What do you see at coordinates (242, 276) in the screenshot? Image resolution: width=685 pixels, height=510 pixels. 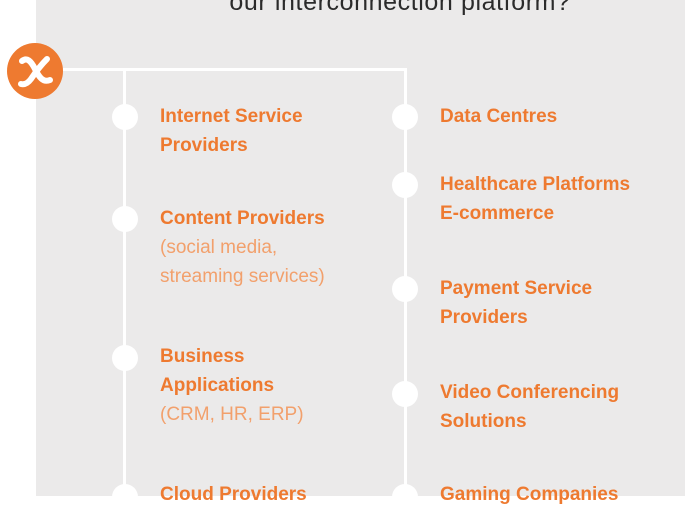 I see `item-subtitle: streaming services)` at bounding box center [242, 276].